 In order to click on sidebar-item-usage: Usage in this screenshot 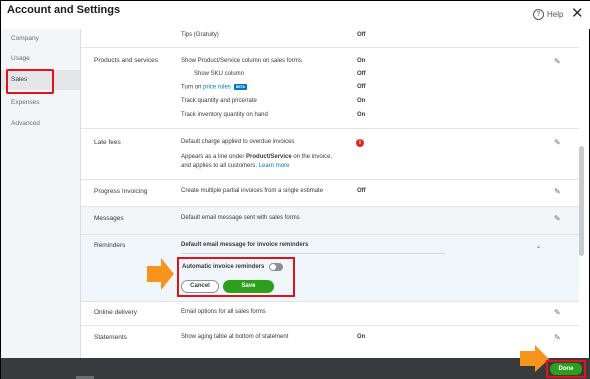, I will do `click(40, 59)`.